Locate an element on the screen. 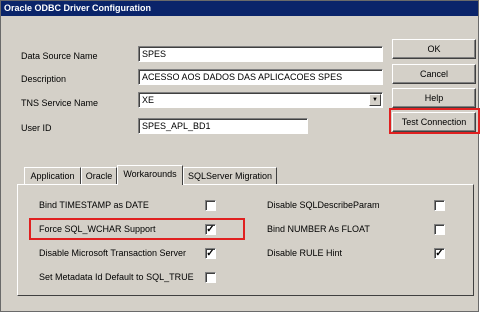 The width and height of the screenshot is (482, 313). ok-button: OK is located at coordinates (434, 49).